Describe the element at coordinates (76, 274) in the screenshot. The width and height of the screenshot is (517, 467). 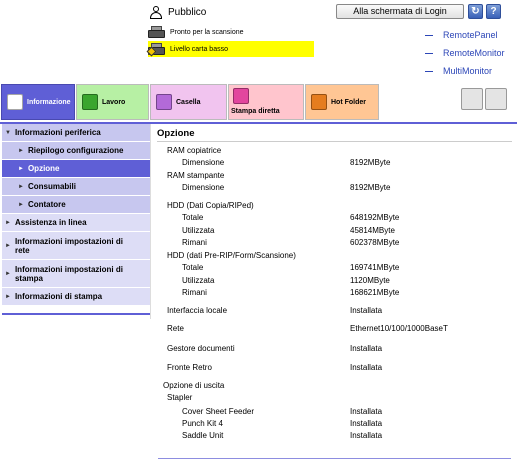
I see `sidebar-item-impostazioni-stampa: ► Informazioni impostazioni di stampa` at that location.